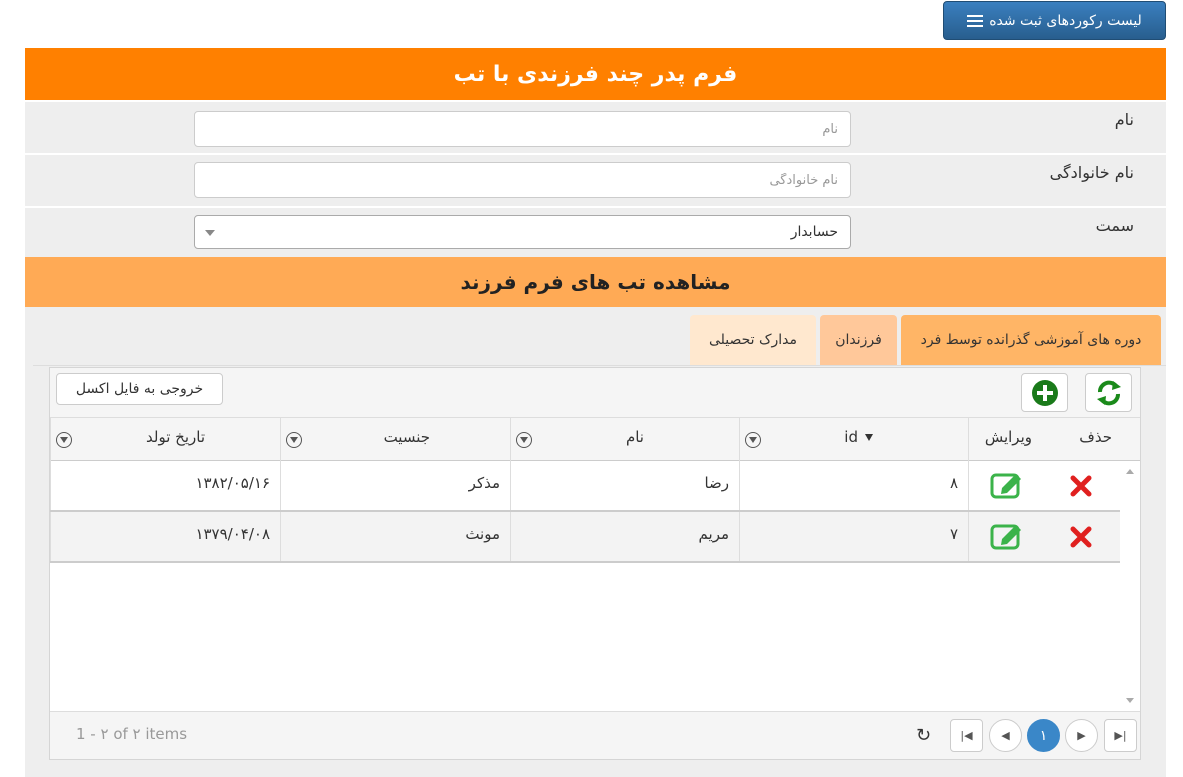  I want to click on cell-gender: مذکر, so click(395, 485).